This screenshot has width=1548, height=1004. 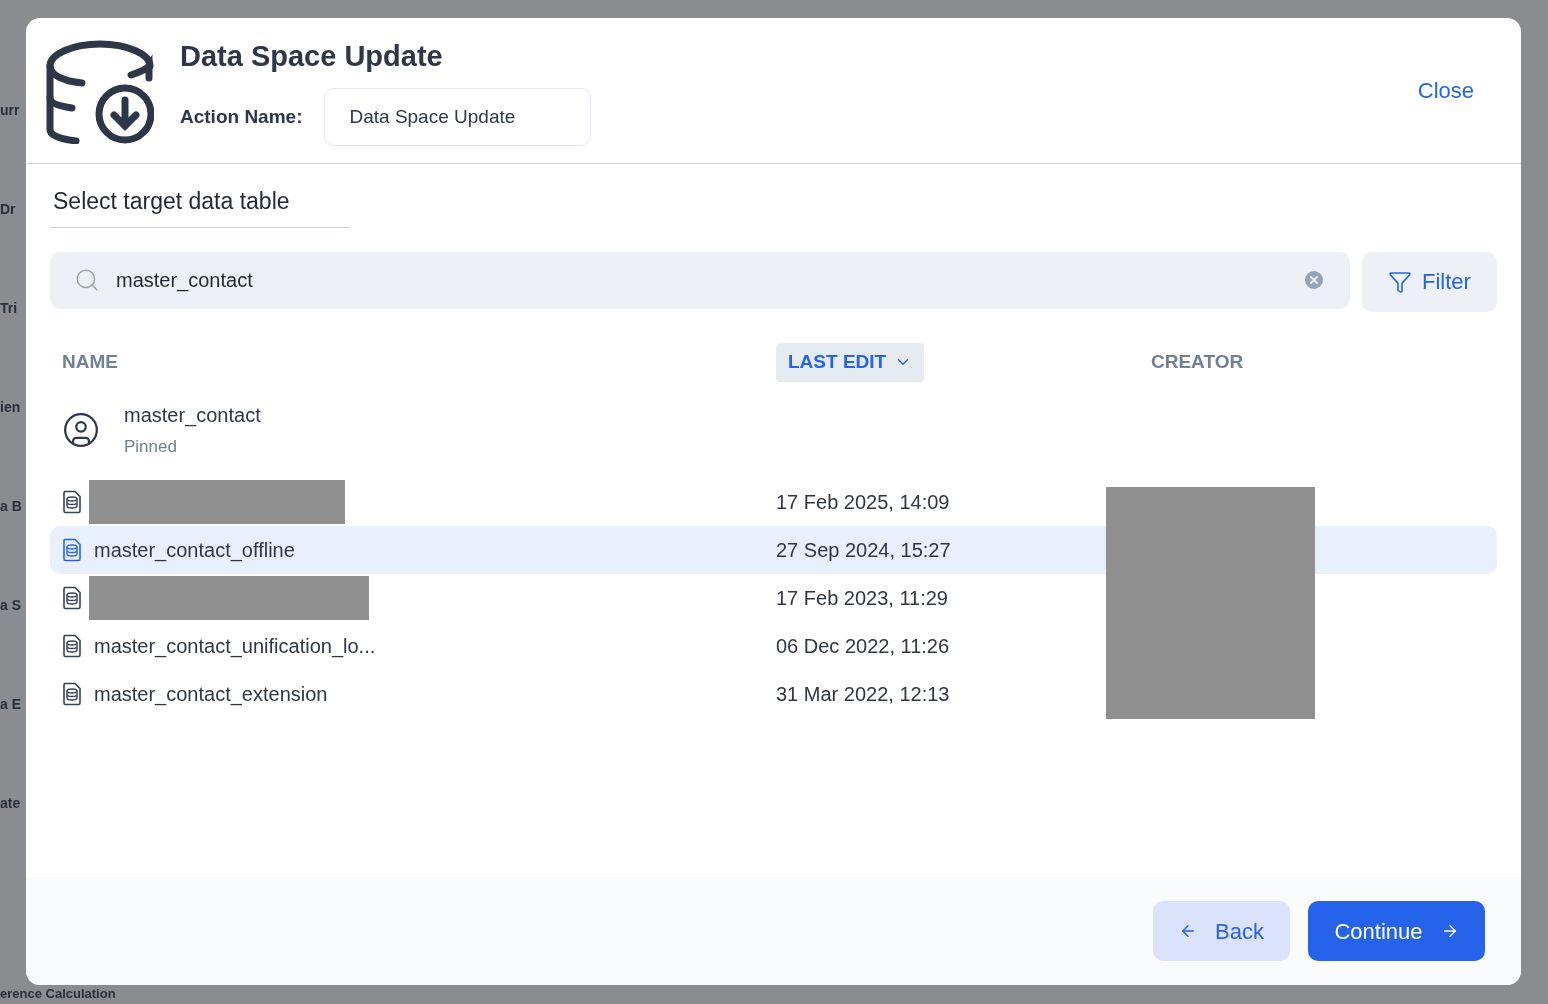 What do you see at coordinates (773, 501) in the screenshot?
I see `table-row: 17 Feb 2025, 14:09` at bounding box center [773, 501].